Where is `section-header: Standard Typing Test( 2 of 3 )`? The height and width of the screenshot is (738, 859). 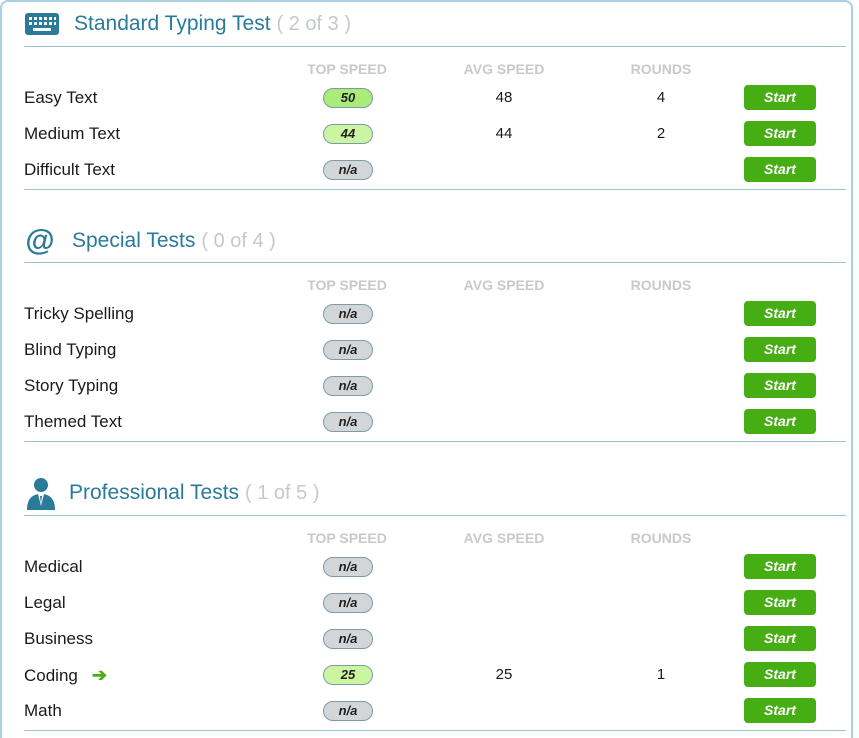
section-header: Standard Typing Test( 2 of 3 ) is located at coordinates (187, 24).